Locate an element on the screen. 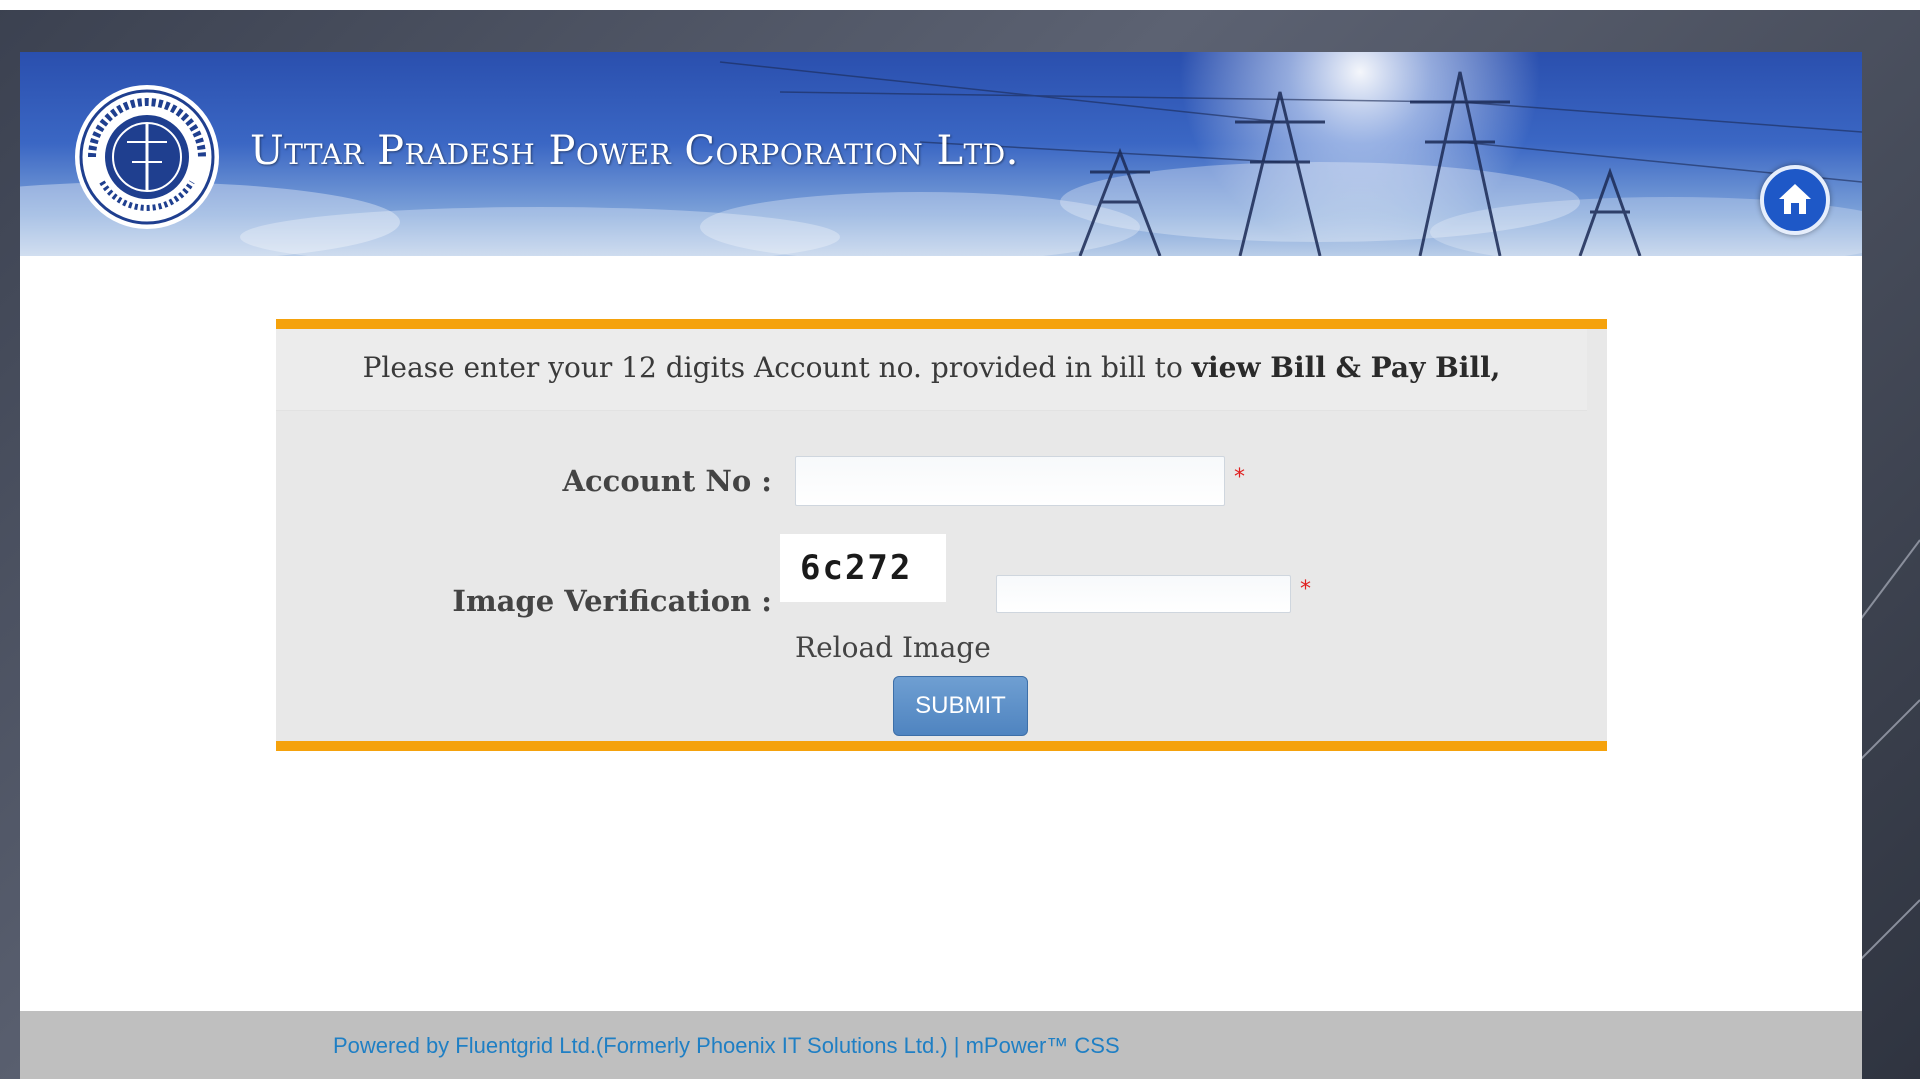 The height and width of the screenshot is (1079, 1920). top-strip is located at coordinates (960, 5).